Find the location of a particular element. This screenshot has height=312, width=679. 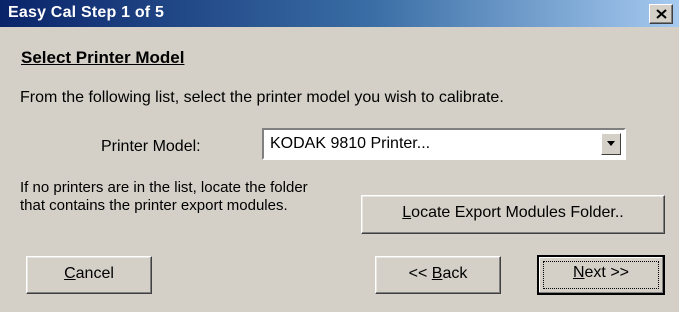

window-title: Easy Cal Step 1 of 5 is located at coordinates (86, 12).